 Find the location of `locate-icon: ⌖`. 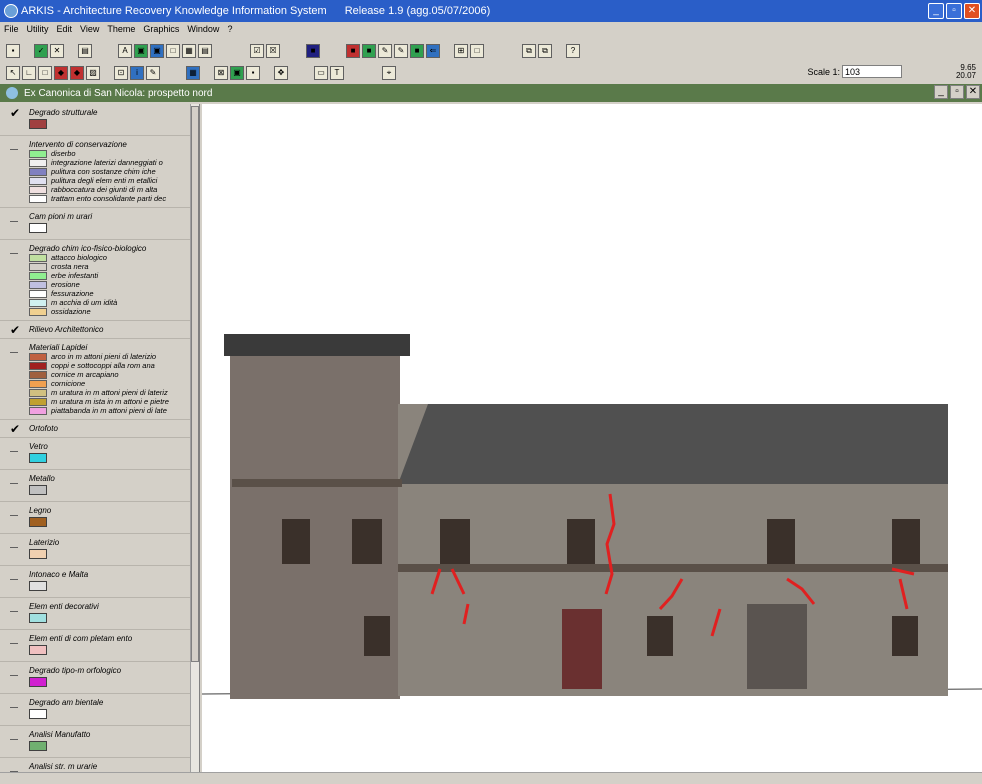

locate-icon: ⌖ is located at coordinates (389, 73).